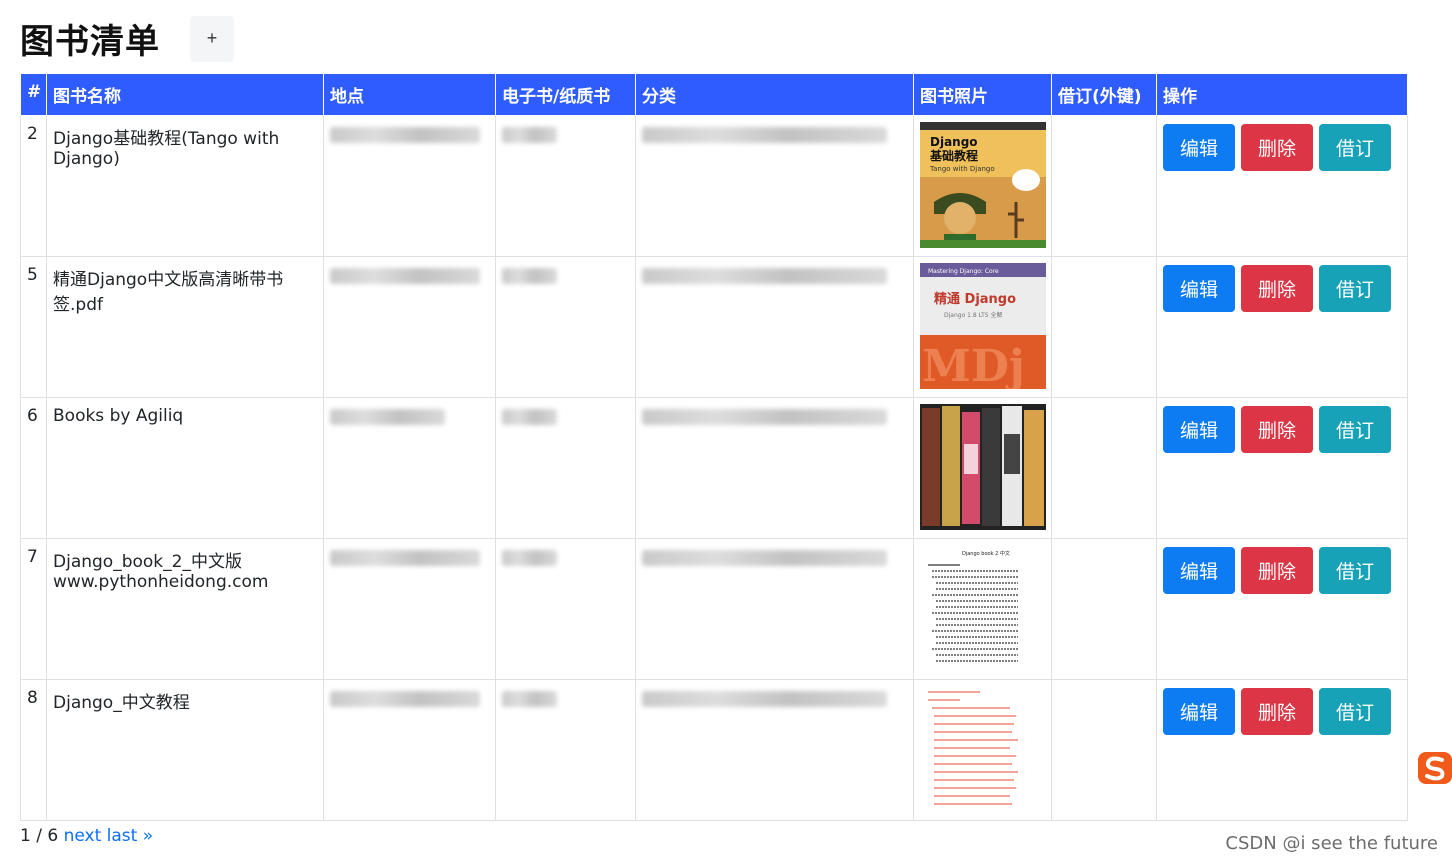 The width and height of the screenshot is (1452, 860). I want to click on add-book-button: +, so click(212, 38).